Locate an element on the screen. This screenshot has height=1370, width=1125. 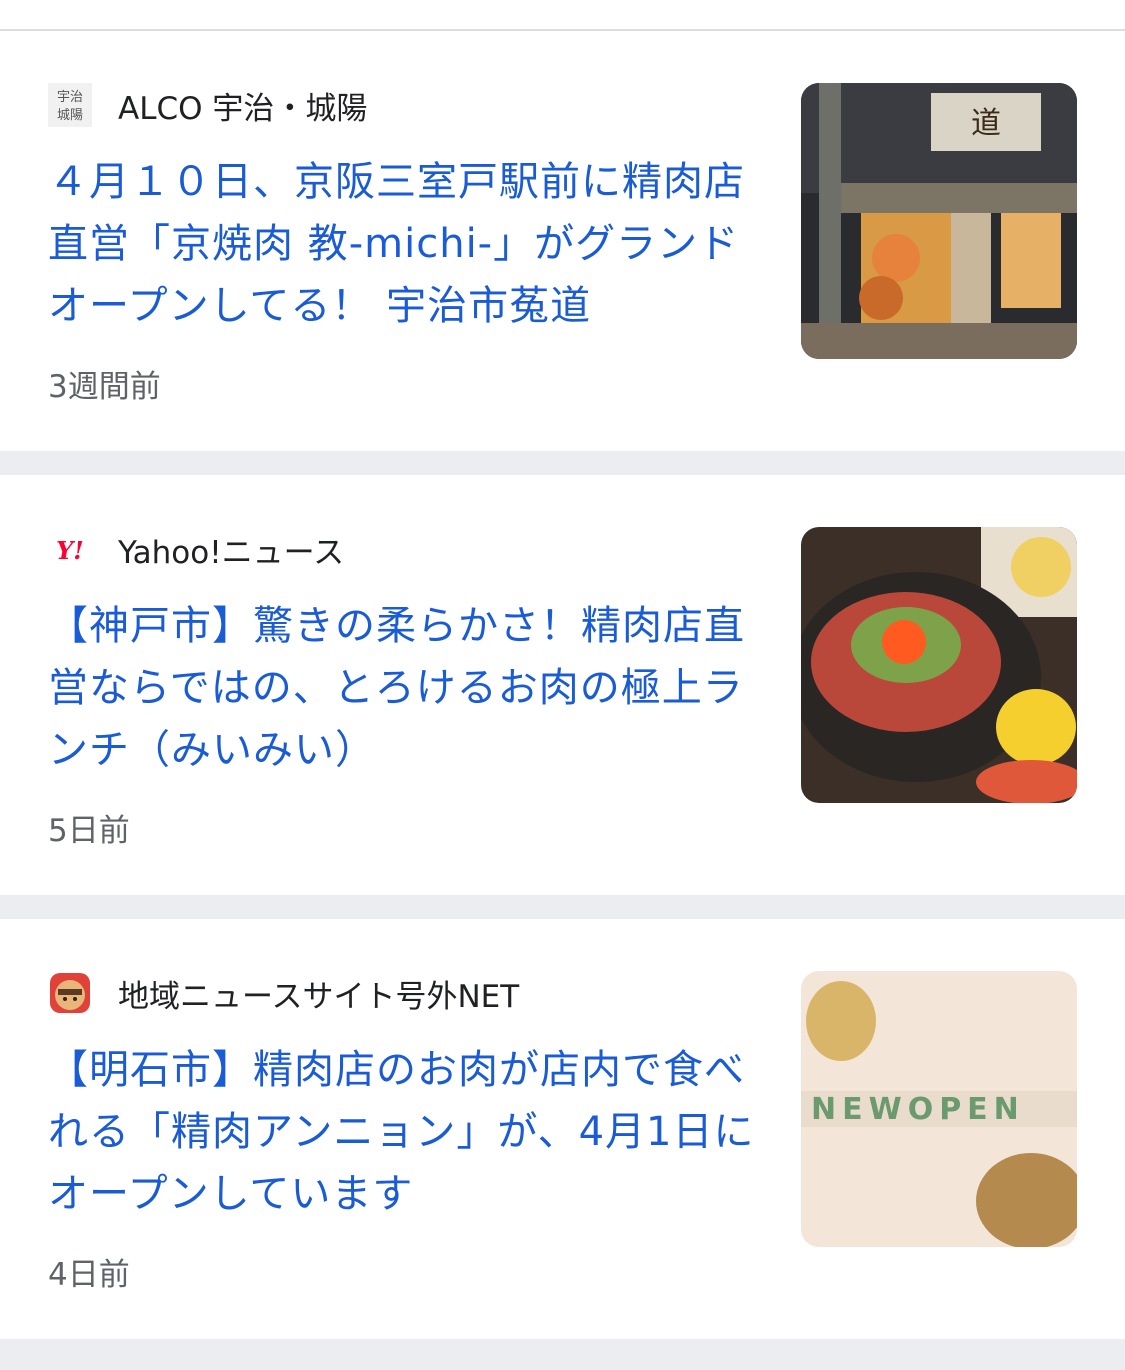
yahoo-logo-icon: Y! is located at coordinates (70, 549).